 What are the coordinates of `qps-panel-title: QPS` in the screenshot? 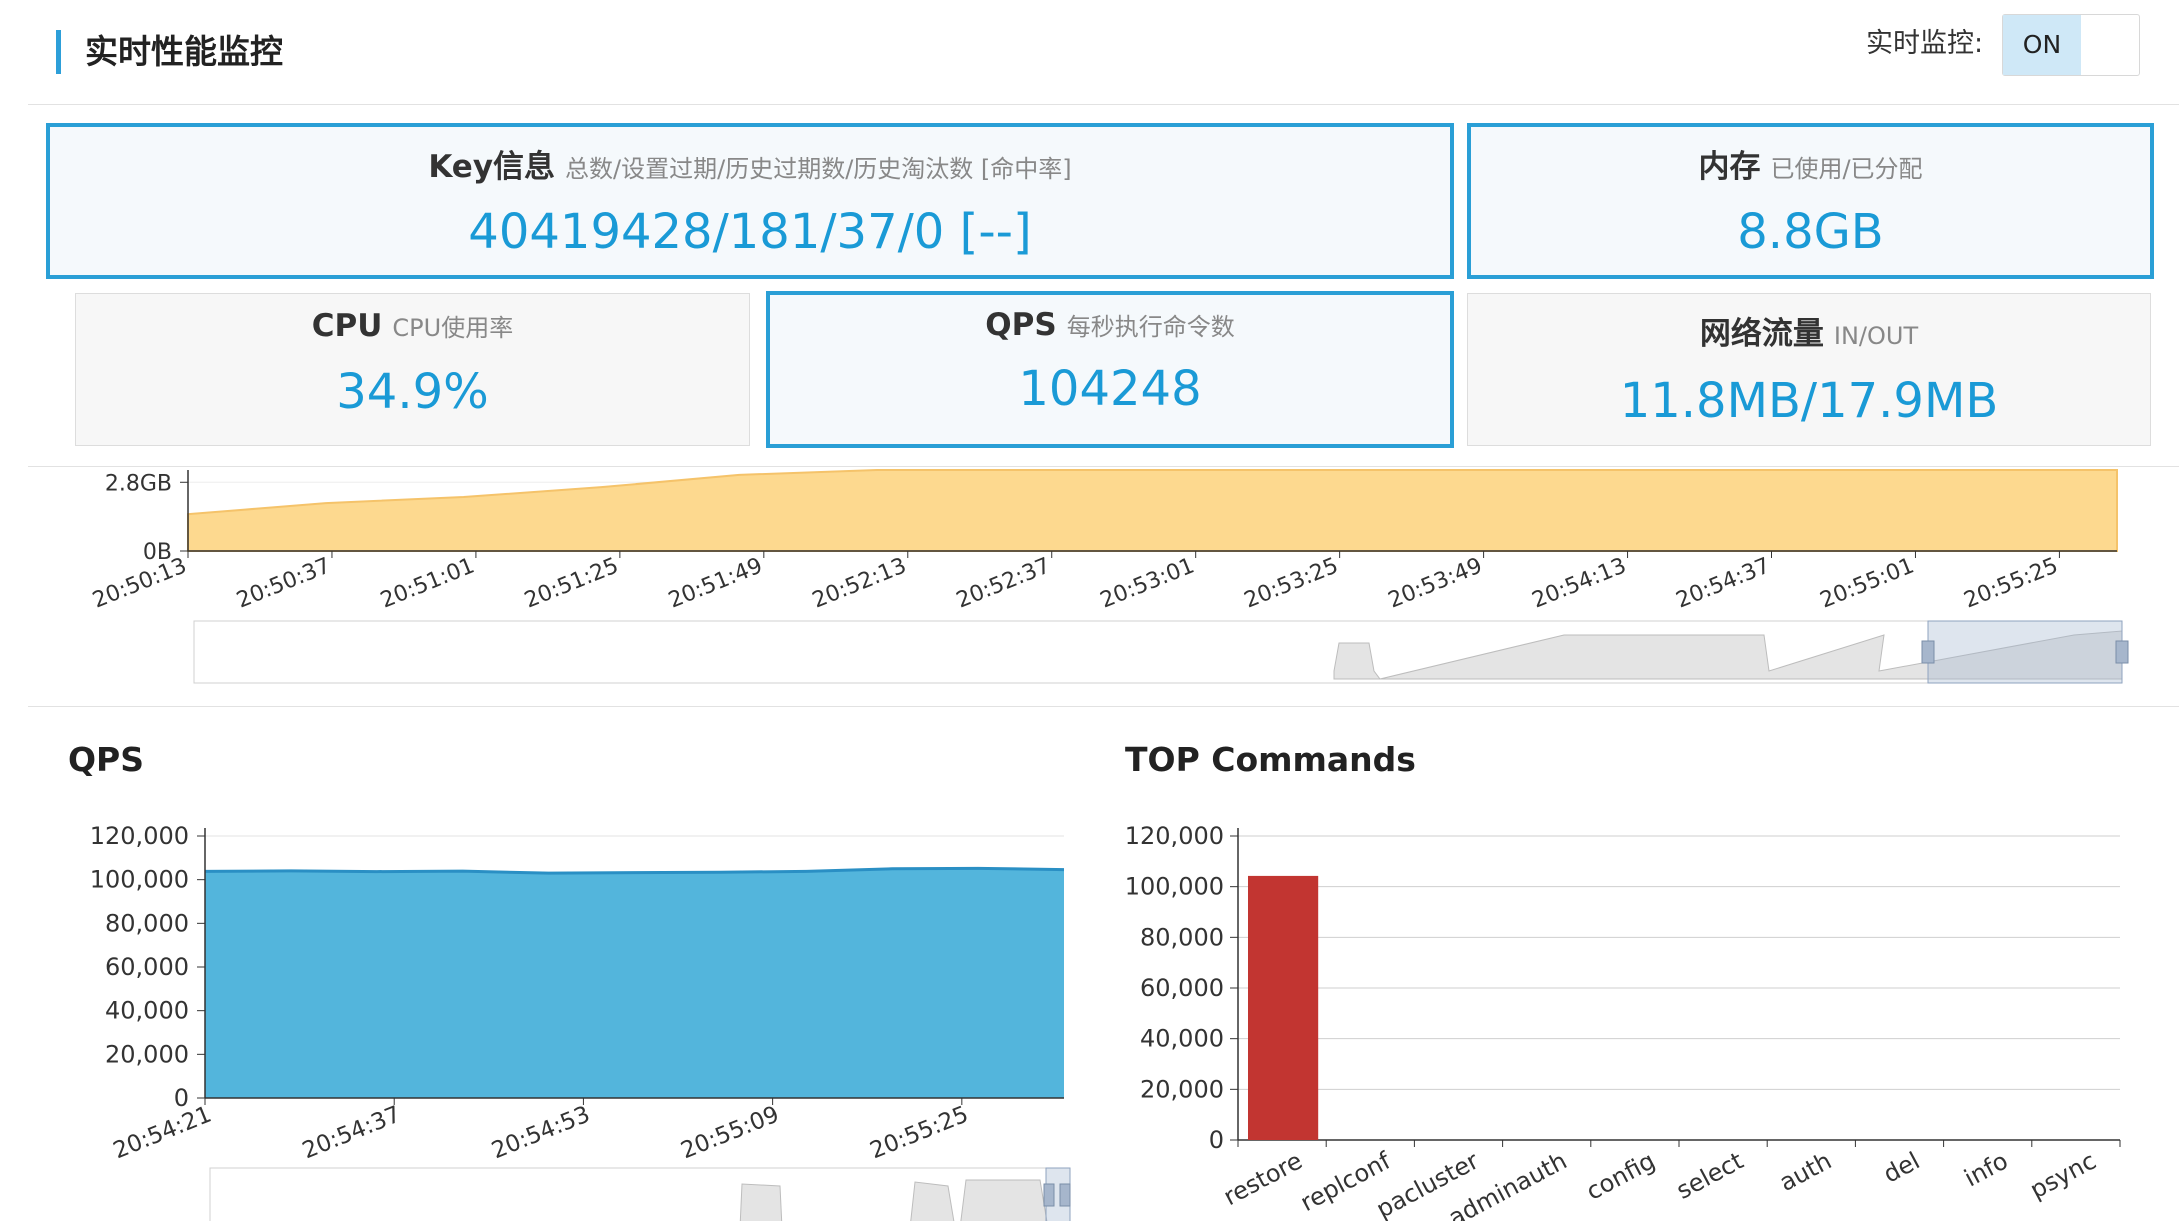 It's located at (106, 759).